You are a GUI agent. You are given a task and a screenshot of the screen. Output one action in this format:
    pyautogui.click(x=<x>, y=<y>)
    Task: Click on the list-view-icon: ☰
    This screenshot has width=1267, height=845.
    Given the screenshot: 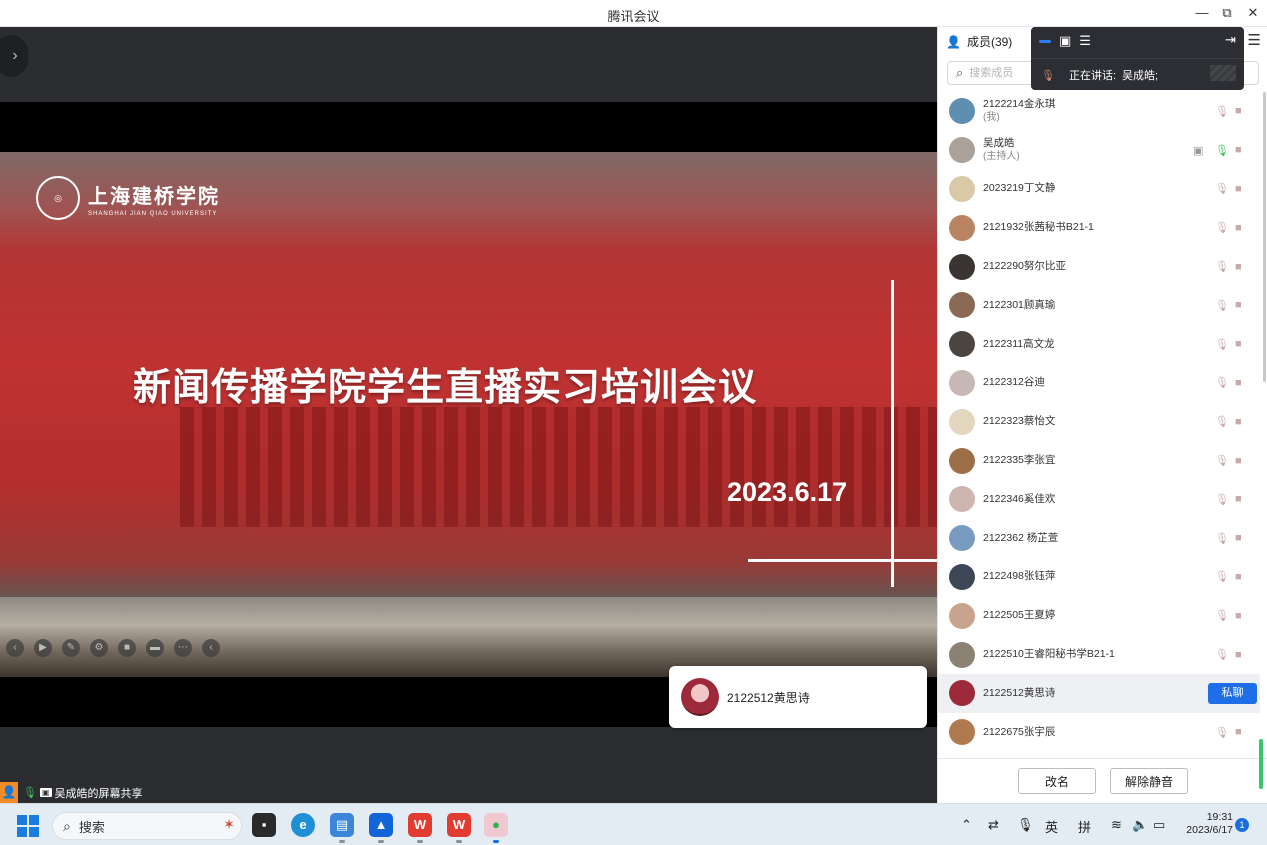 What is the action you would take?
    pyautogui.click(x=1085, y=41)
    